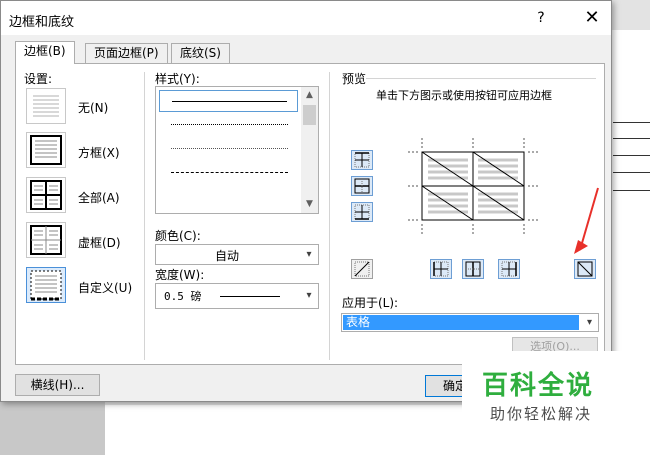  Describe the element at coordinates (473, 269) in the screenshot. I see `inside-vertical-border-icon` at that location.